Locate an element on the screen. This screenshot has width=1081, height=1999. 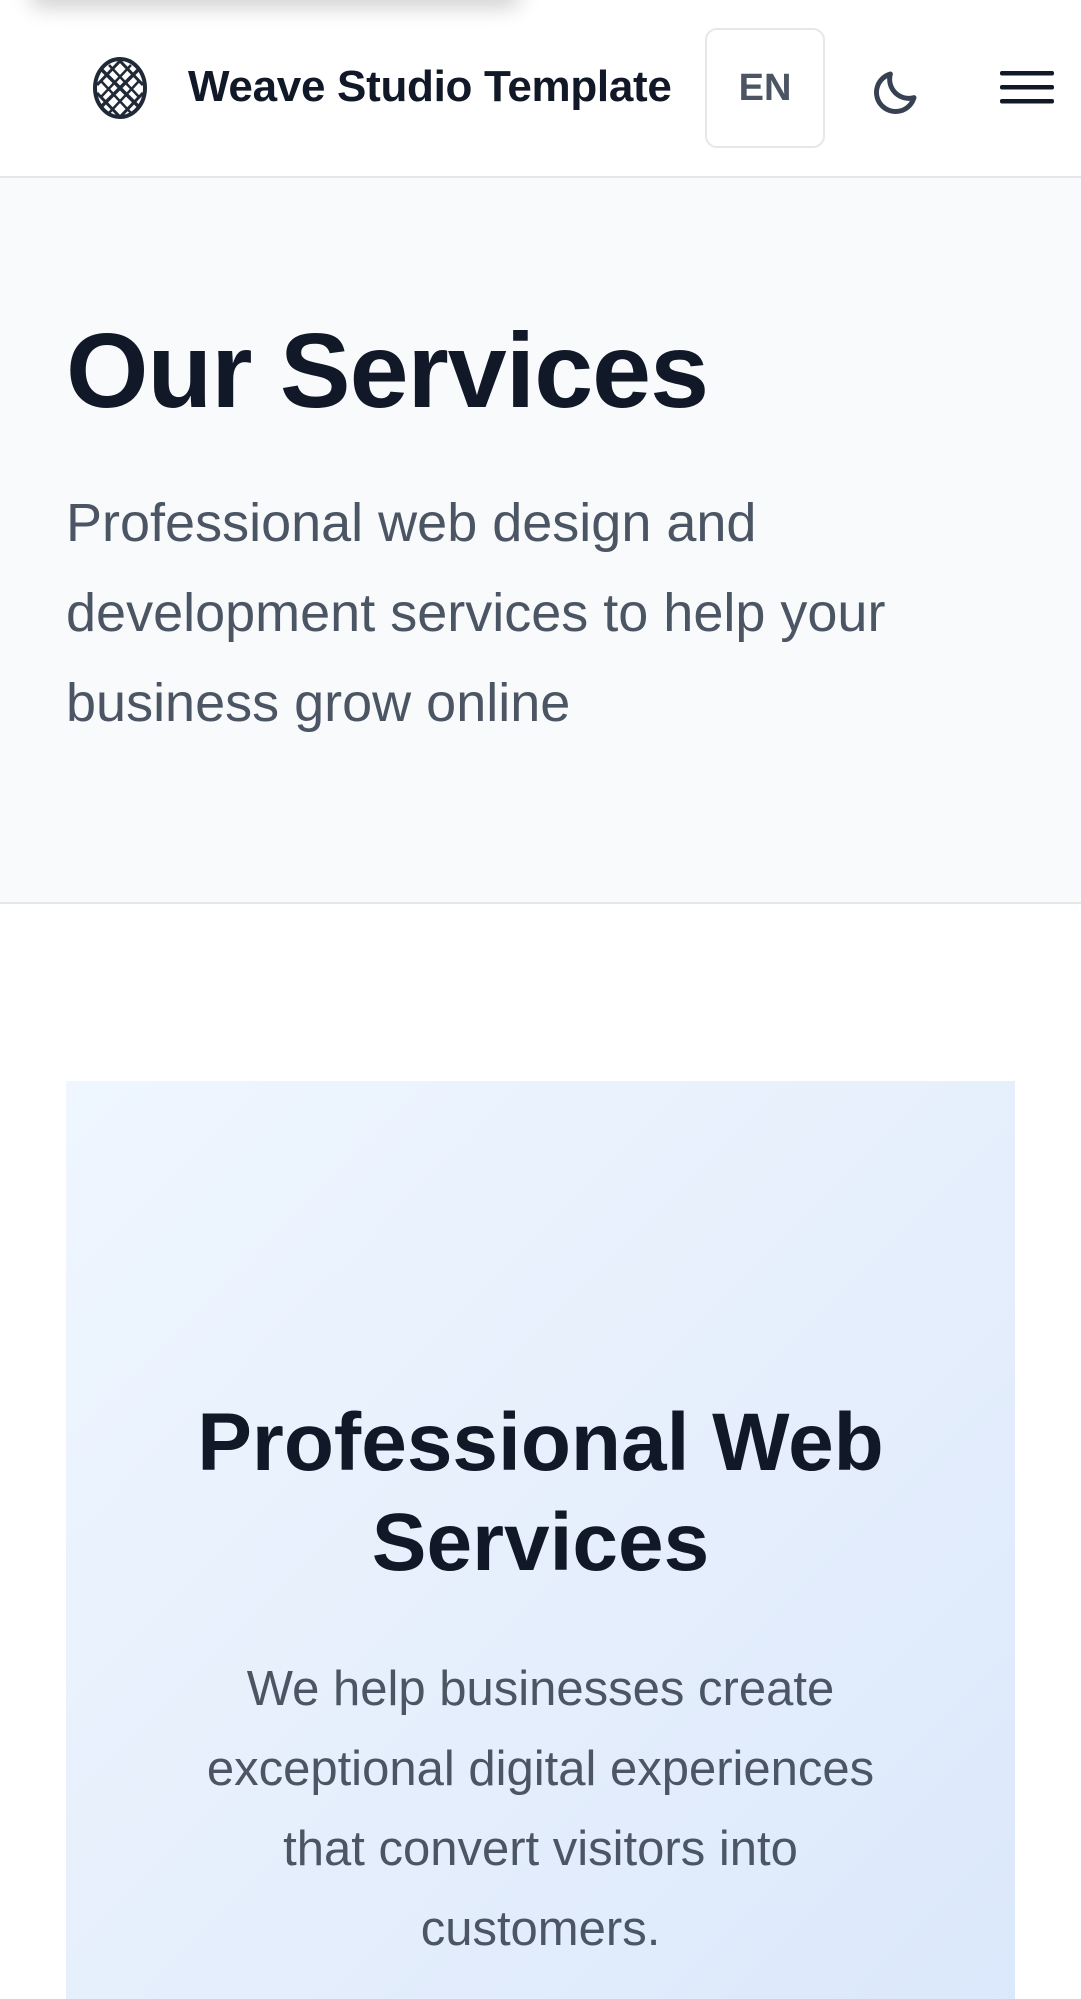
hamburger-menu-icon is located at coordinates (1027, 88).